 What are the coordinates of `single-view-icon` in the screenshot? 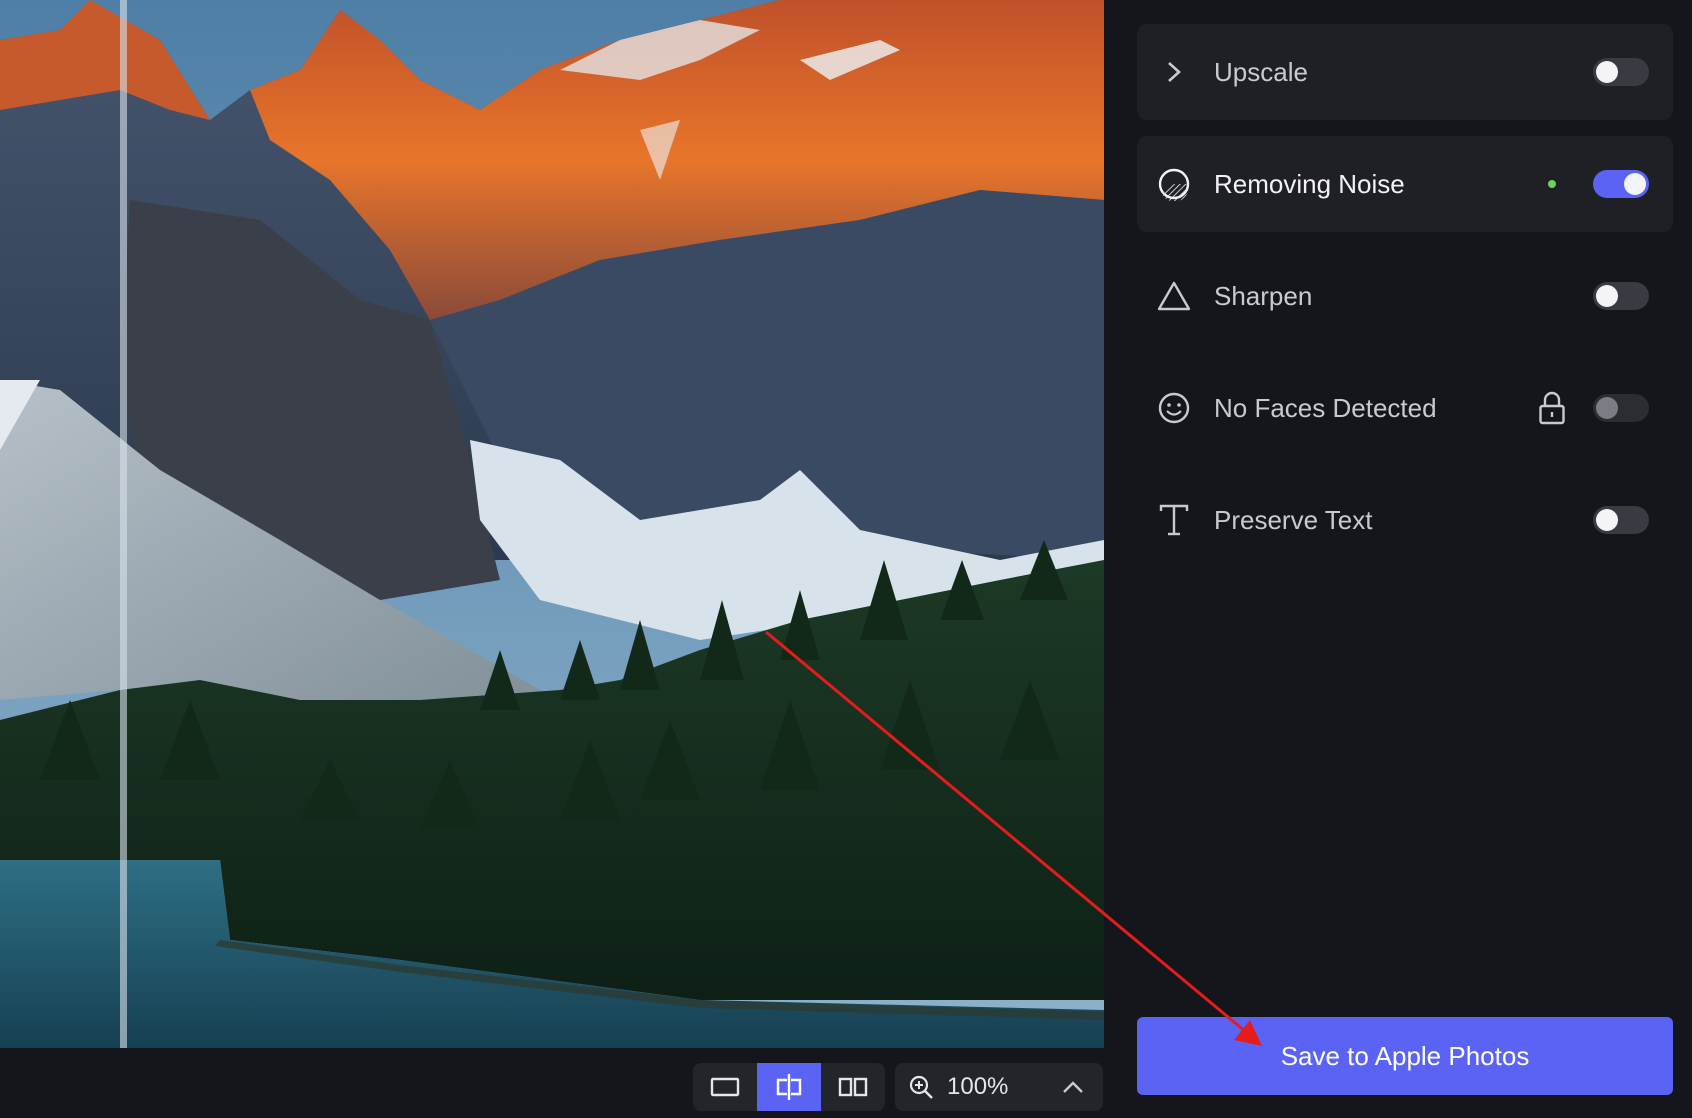 It's located at (725, 1087).